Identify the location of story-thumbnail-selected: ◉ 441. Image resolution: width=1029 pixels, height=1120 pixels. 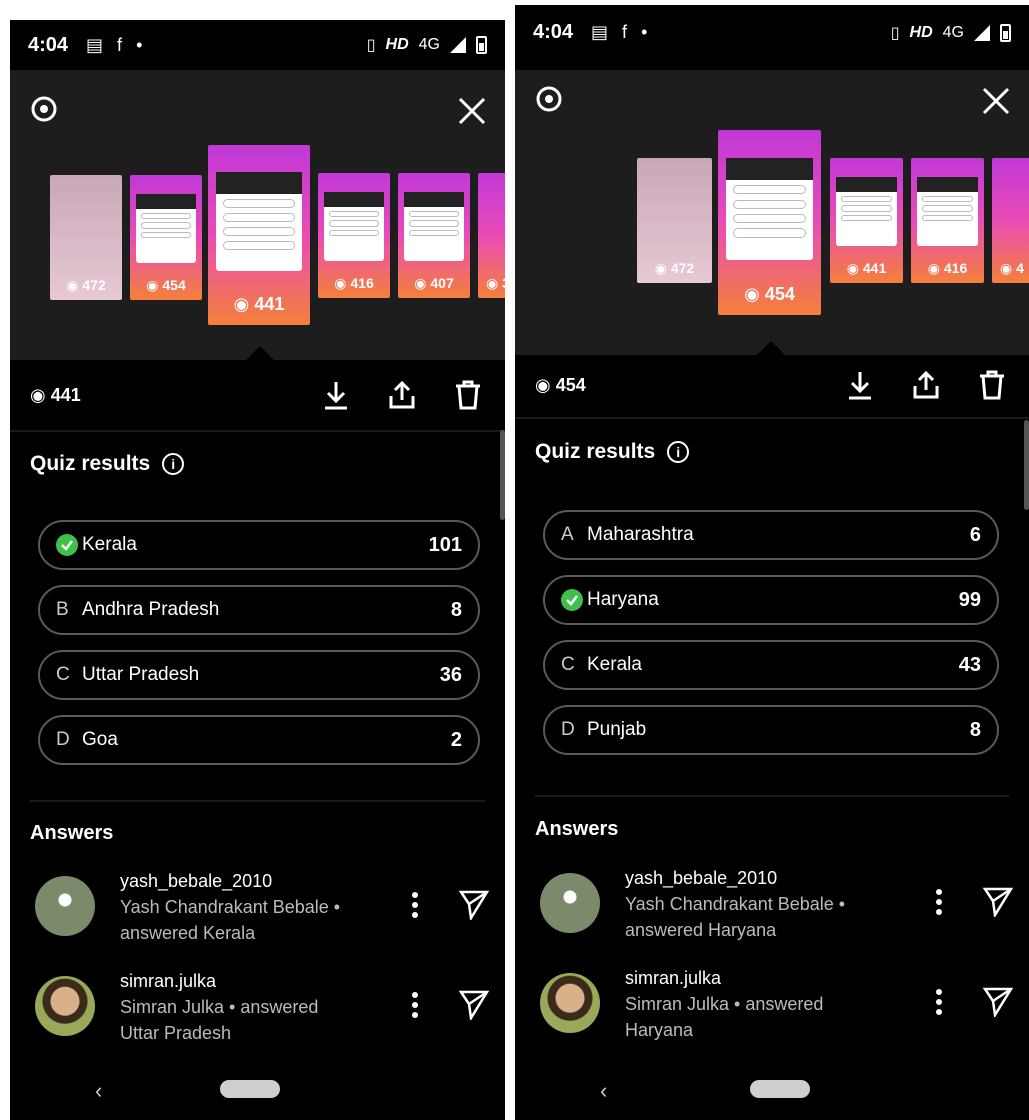
(259, 235).